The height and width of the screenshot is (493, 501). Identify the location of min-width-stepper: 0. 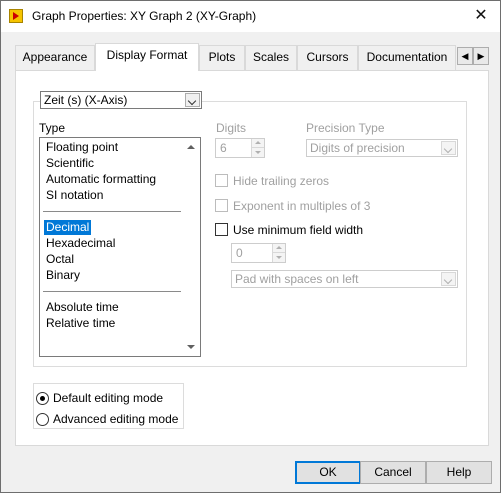
(258, 253).